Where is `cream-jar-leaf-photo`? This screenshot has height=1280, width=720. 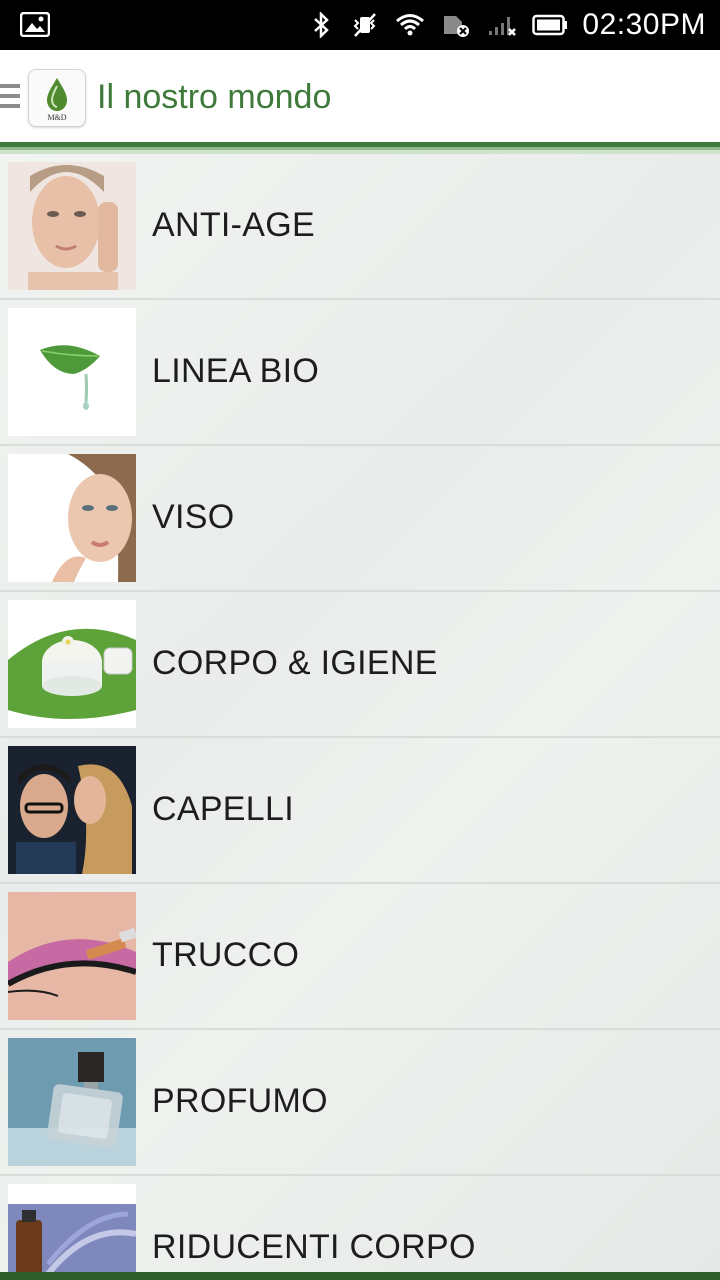
cream-jar-leaf-photo is located at coordinates (72, 664).